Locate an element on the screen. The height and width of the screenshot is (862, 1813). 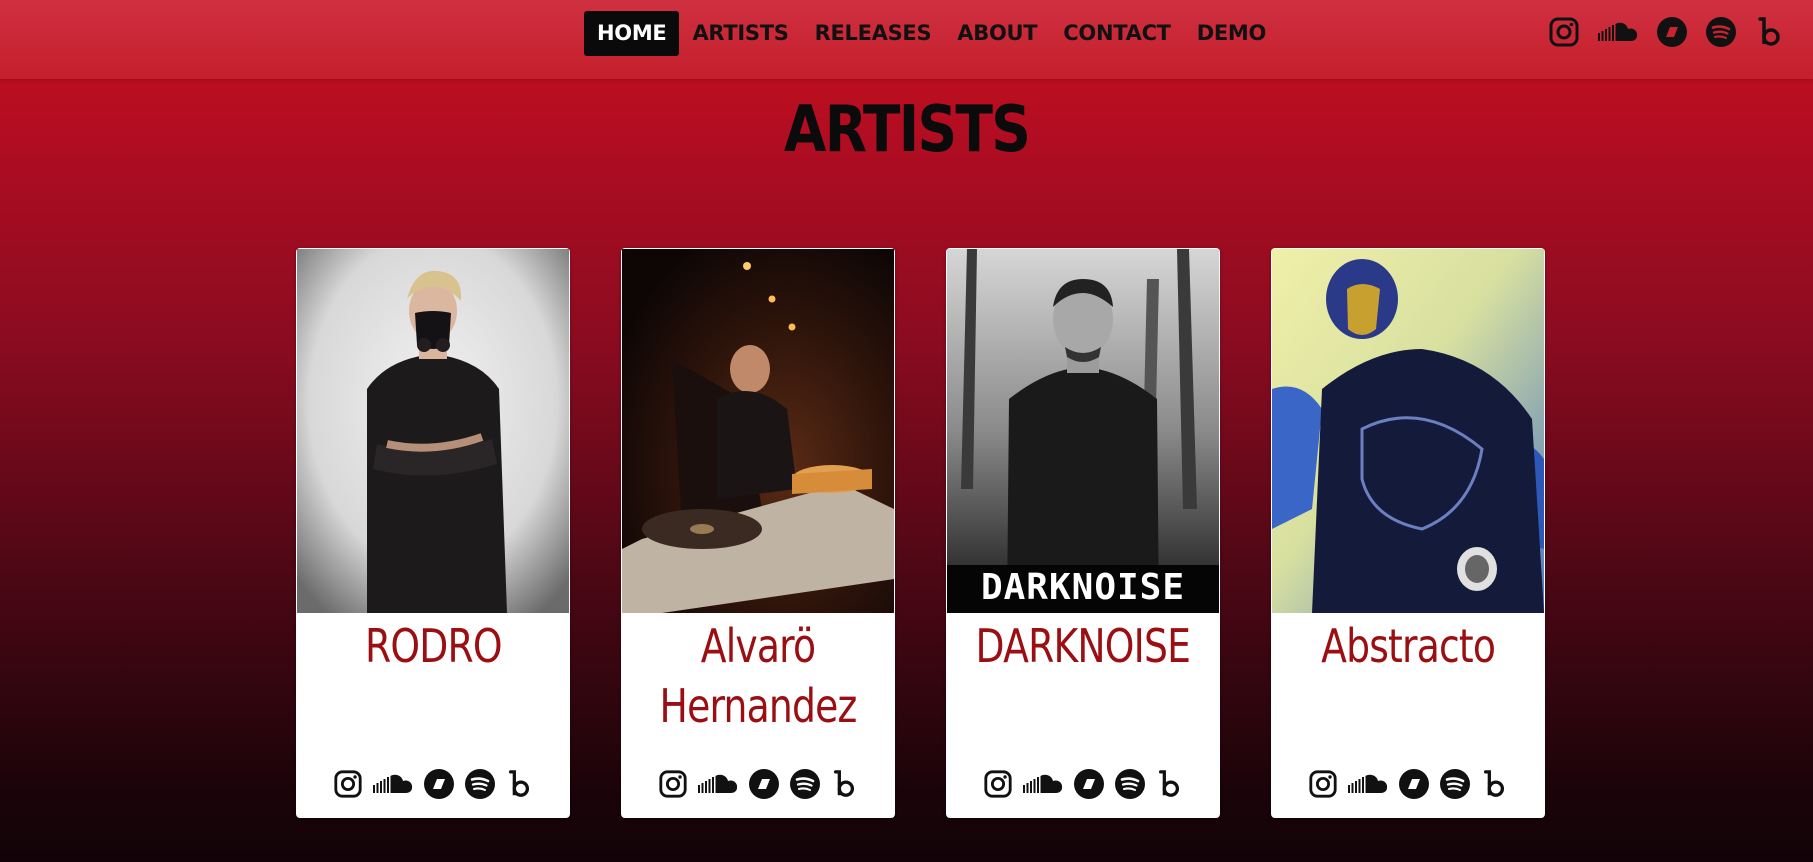
artist-card-alvaro-hernandez: Alvarö Hernandez is located at coordinates (758, 533).